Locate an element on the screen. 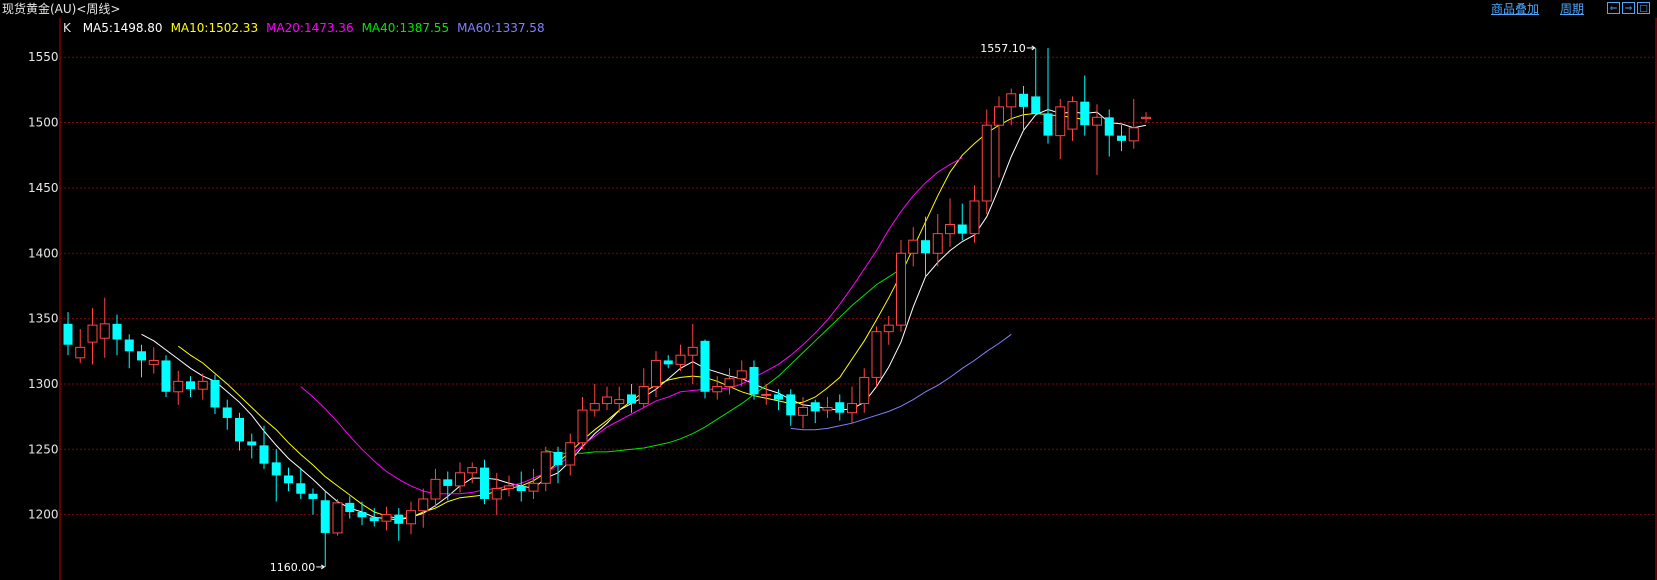 Image resolution: width=1657 pixels, height=580 pixels. legend-ma20: MA20:1473.36 is located at coordinates (310, 28).